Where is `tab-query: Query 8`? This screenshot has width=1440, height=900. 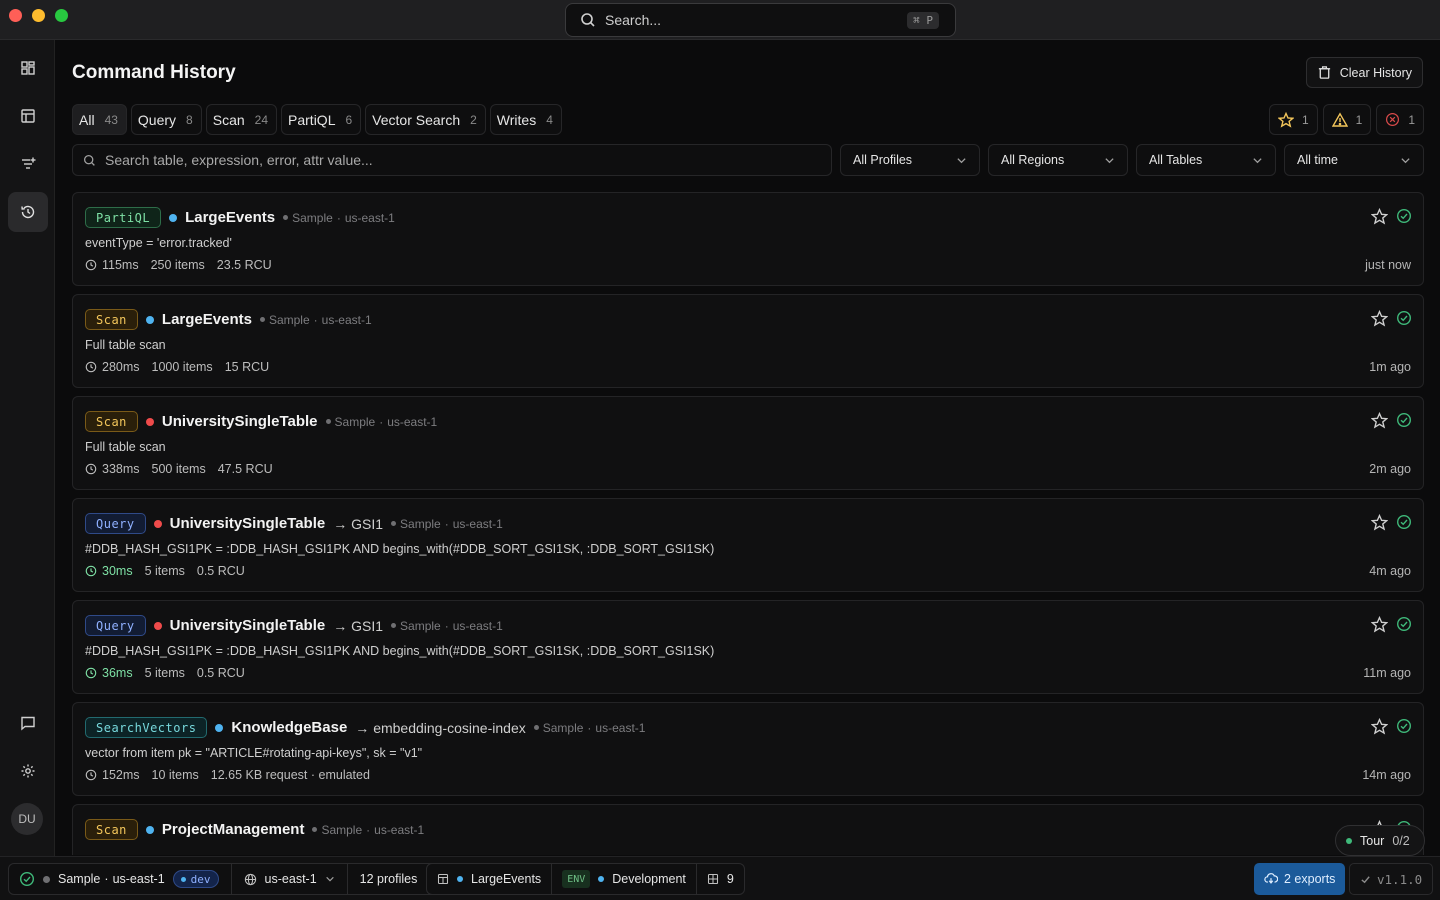 tab-query: Query 8 is located at coordinates (166, 119).